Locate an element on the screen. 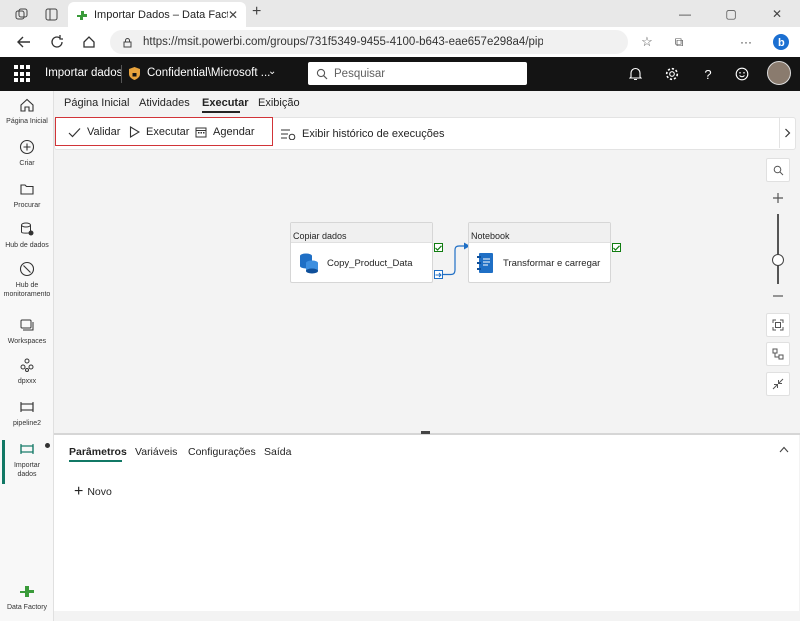  app-title: Importar dados is located at coordinates (83, 73).